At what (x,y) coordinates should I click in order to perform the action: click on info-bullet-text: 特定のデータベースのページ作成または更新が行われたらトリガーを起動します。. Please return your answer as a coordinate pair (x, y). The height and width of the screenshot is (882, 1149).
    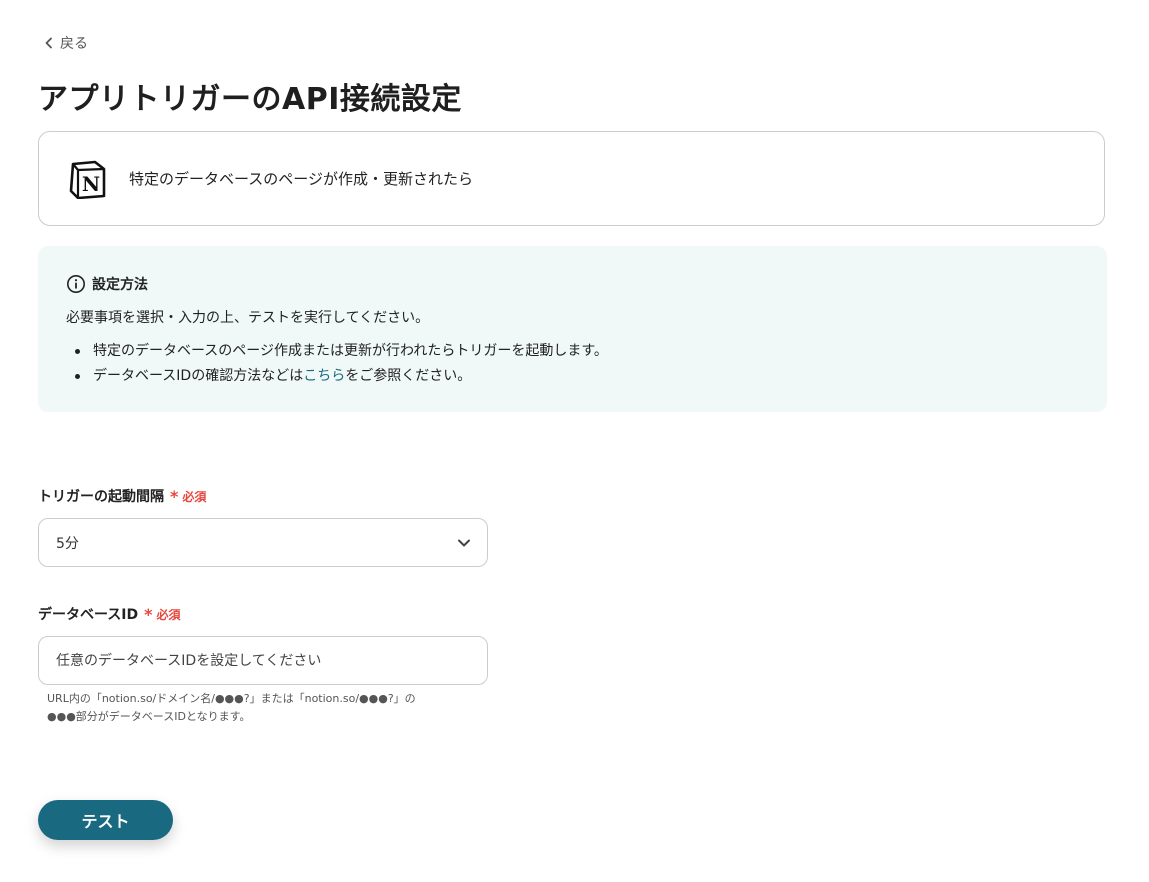
    Looking at the image, I should click on (350, 351).